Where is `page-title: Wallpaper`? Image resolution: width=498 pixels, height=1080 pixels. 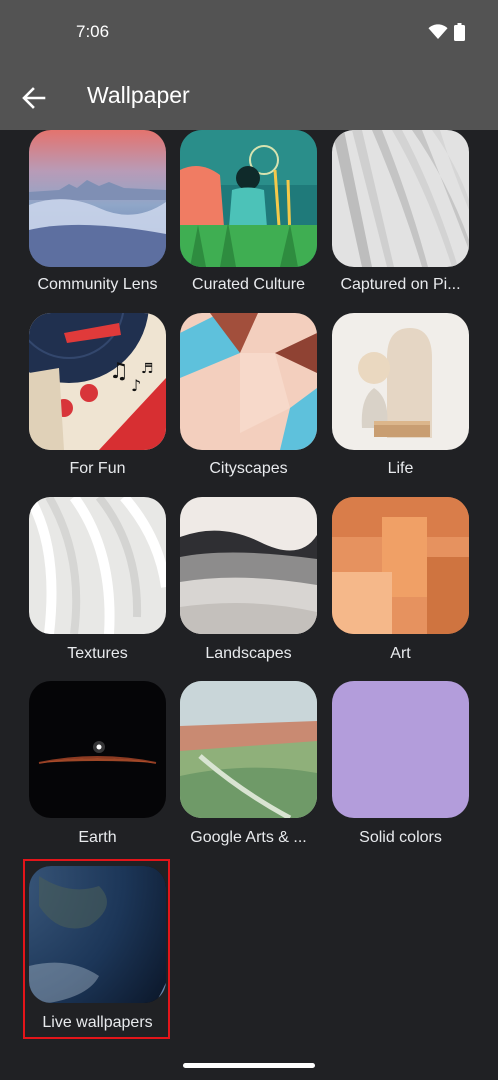 page-title: Wallpaper is located at coordinates (138, 95).